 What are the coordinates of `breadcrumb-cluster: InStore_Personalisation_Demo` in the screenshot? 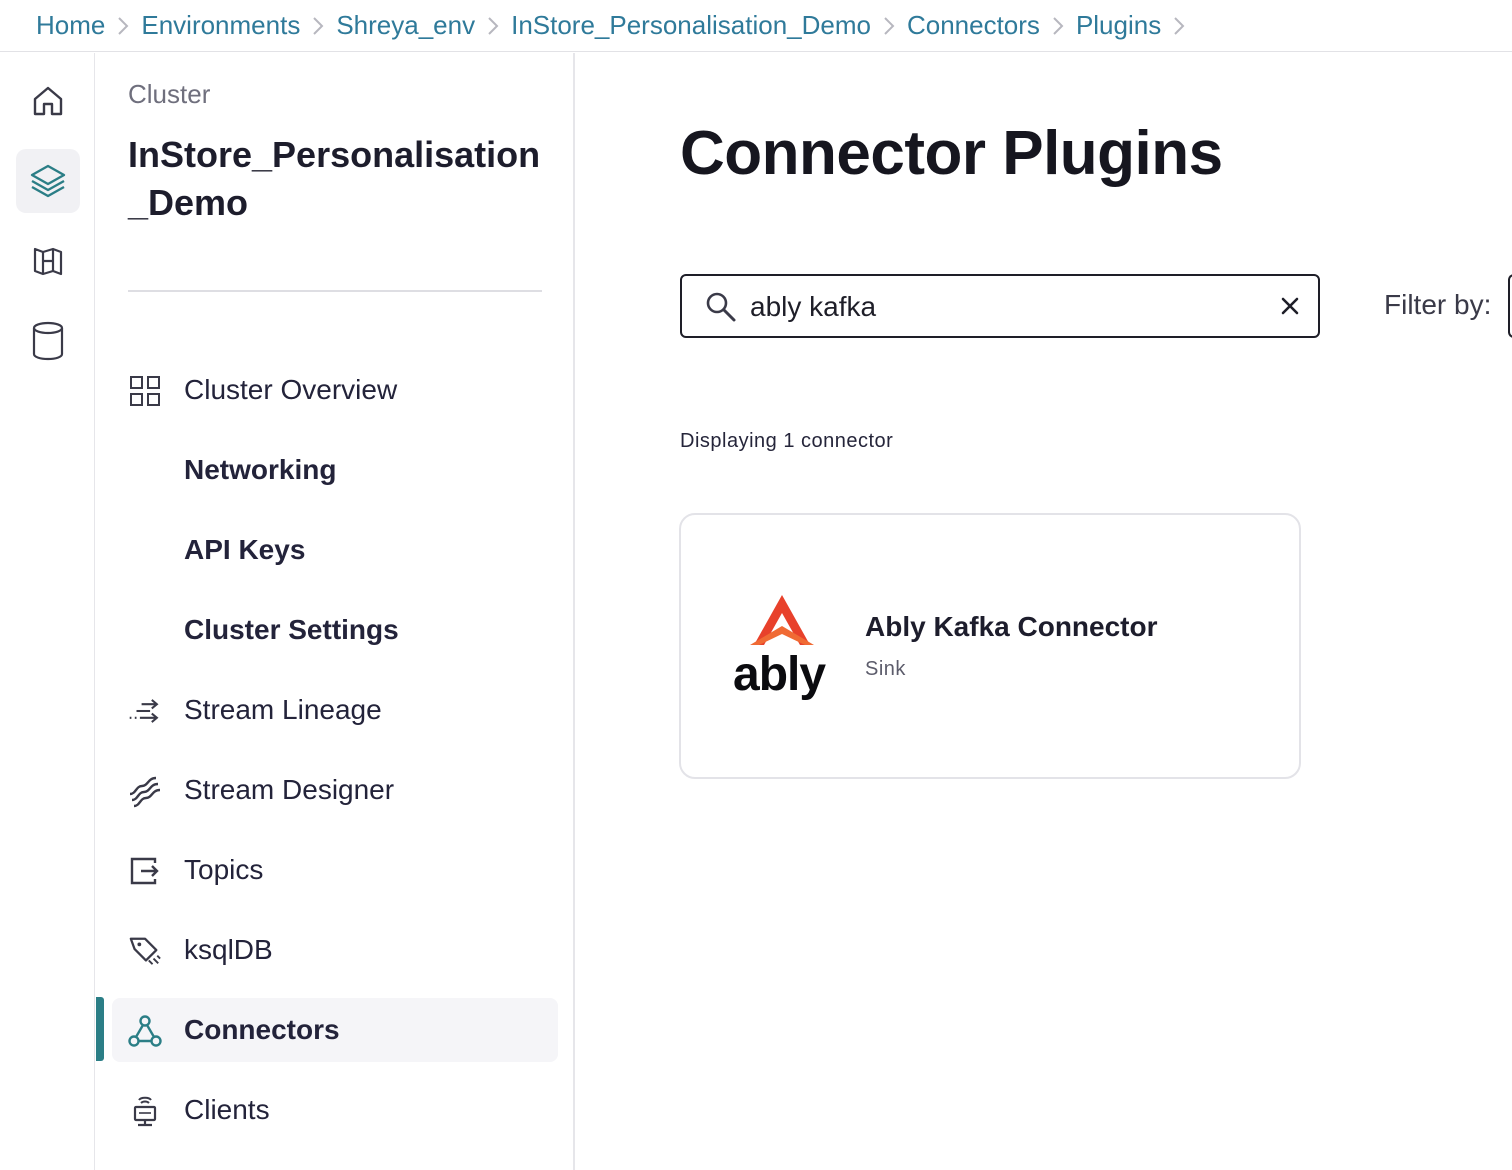 It's located at (691, 25).